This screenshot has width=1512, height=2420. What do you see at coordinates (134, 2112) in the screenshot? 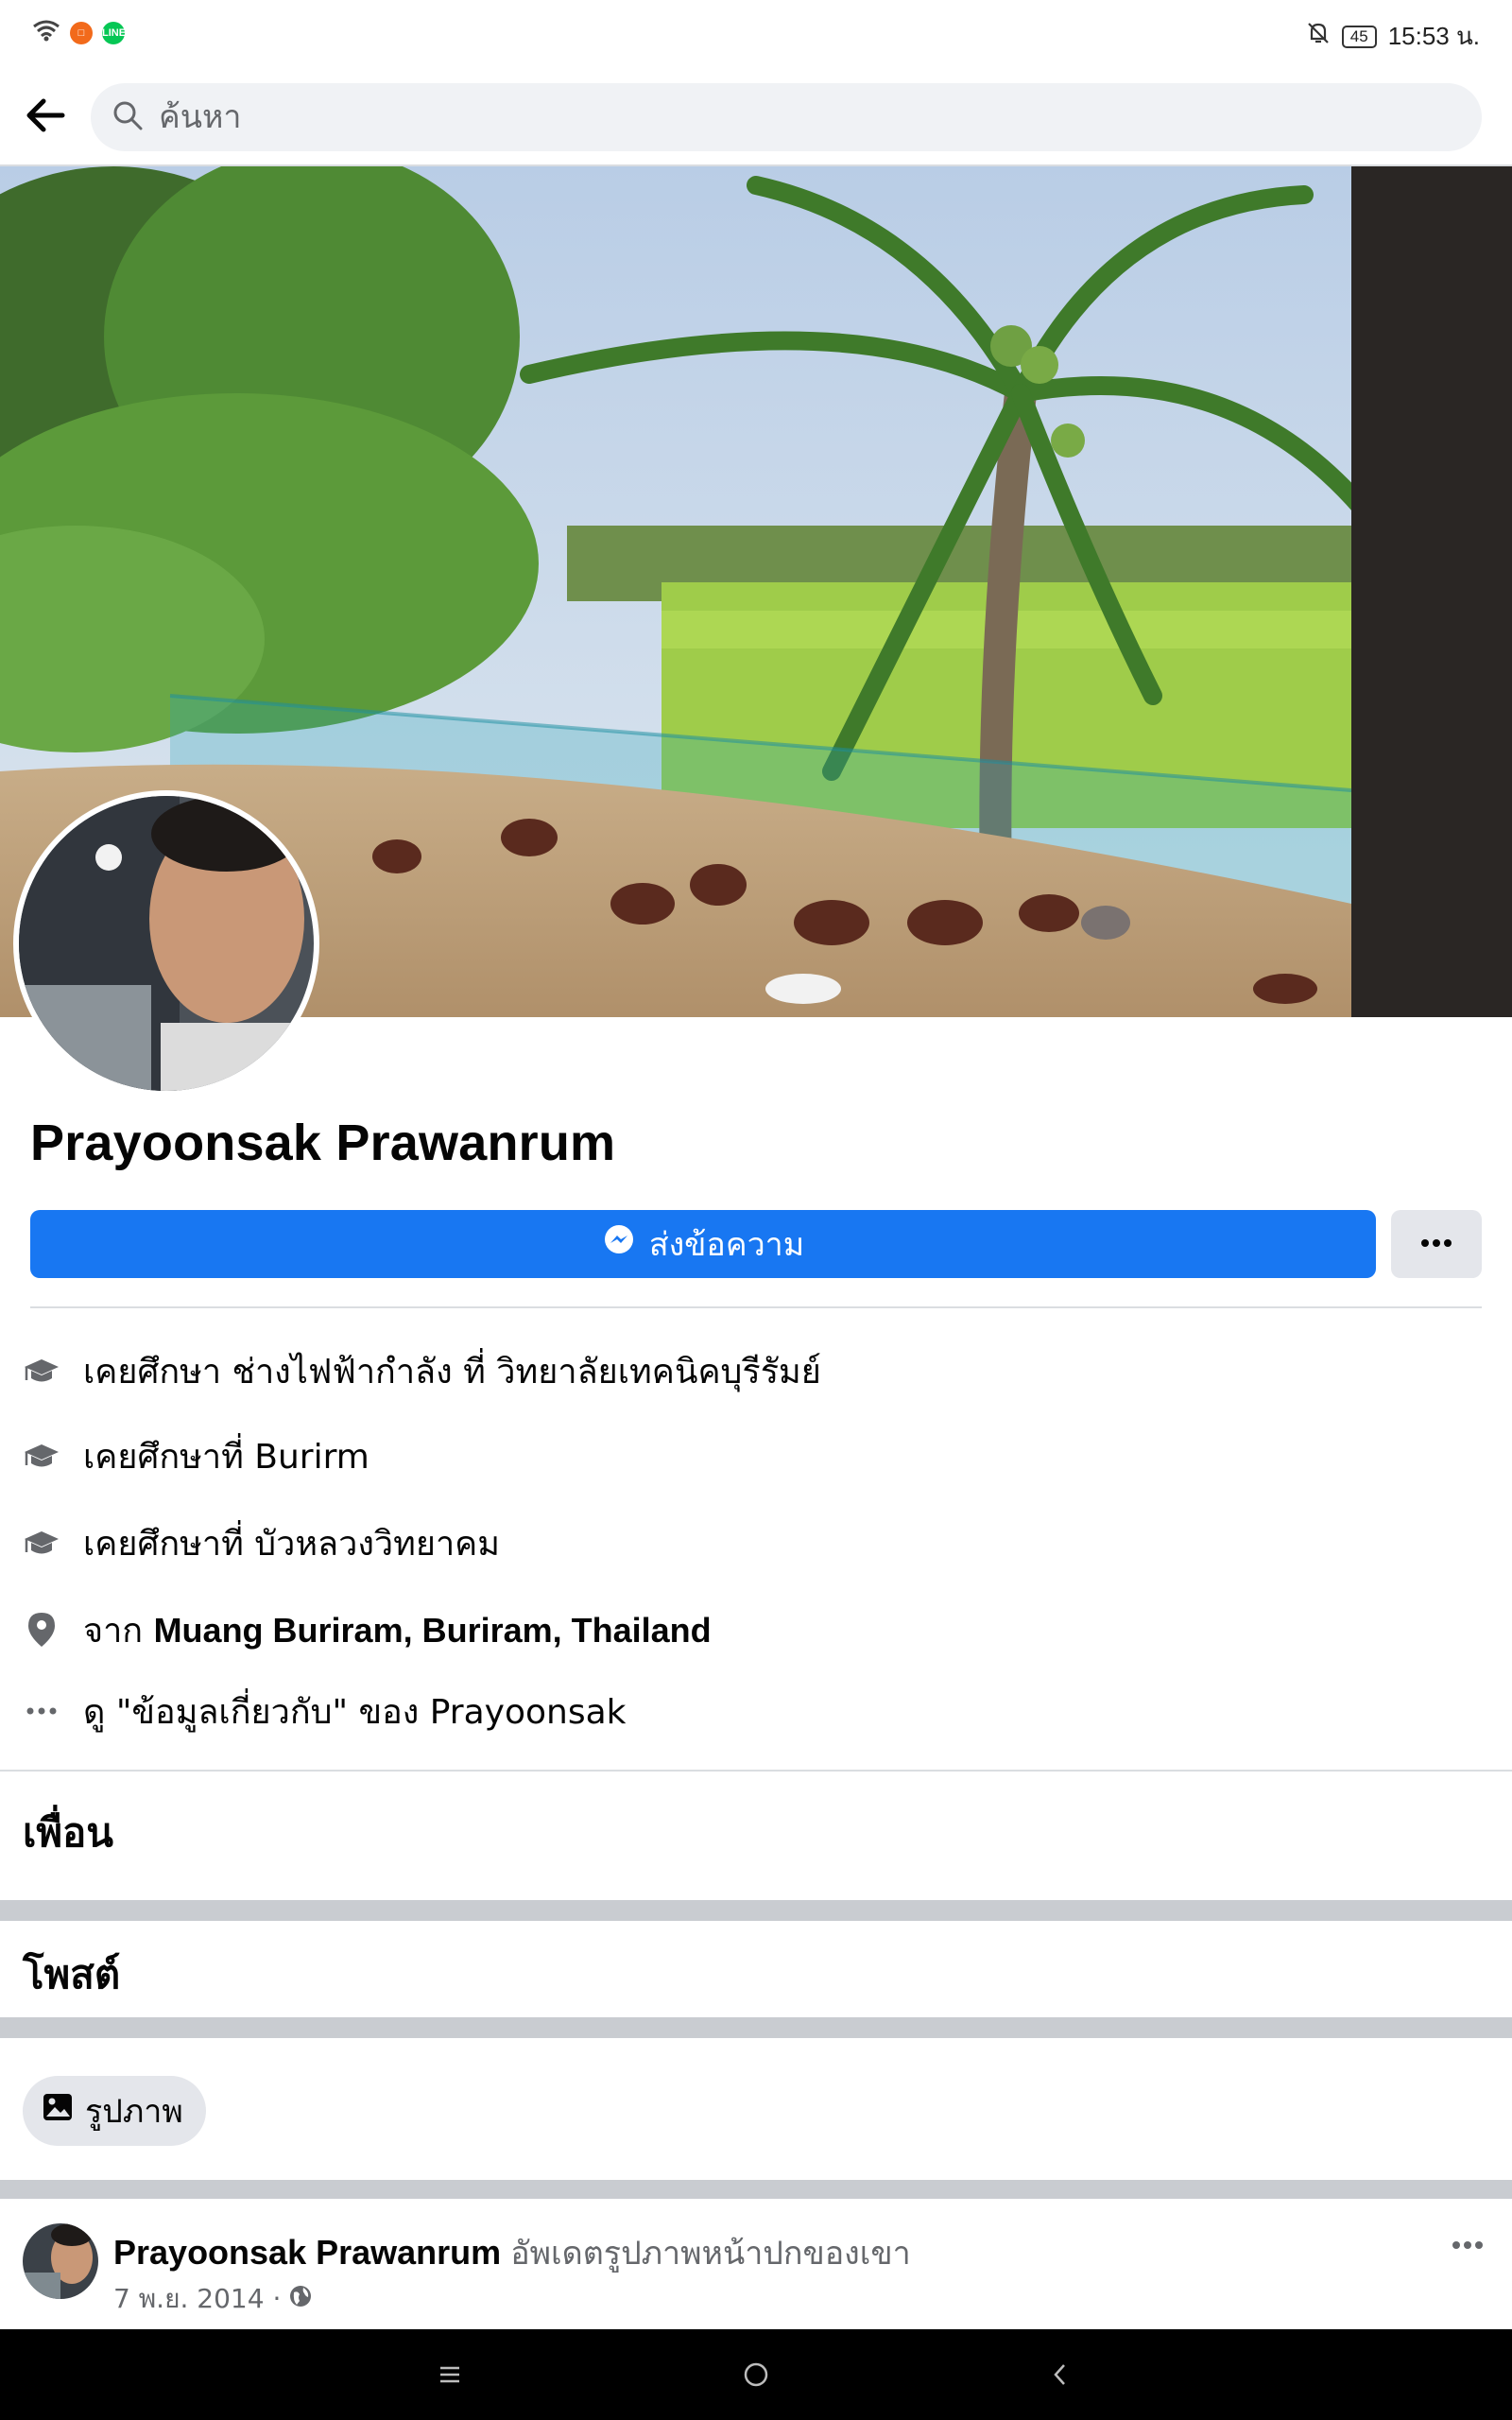
I see `photos-chip-label: รูปภาพ` at bounding box center [134, 2112].